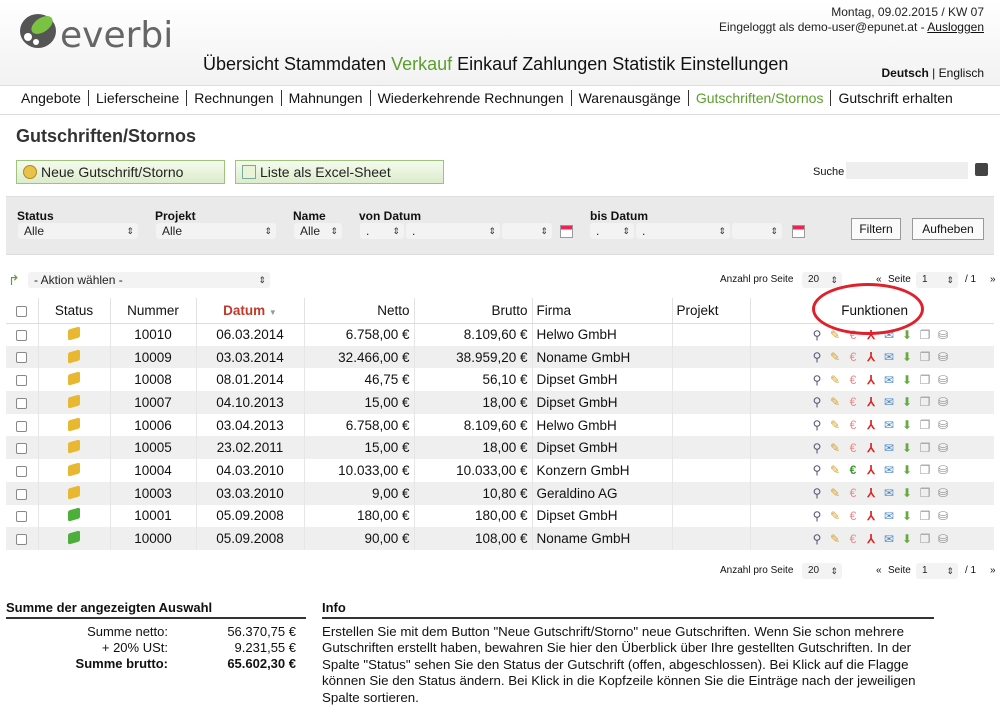 The width and height of the screenshot is (1000, 706). I want to click on nav-verkauf: Verkauf, so click(421, 64).